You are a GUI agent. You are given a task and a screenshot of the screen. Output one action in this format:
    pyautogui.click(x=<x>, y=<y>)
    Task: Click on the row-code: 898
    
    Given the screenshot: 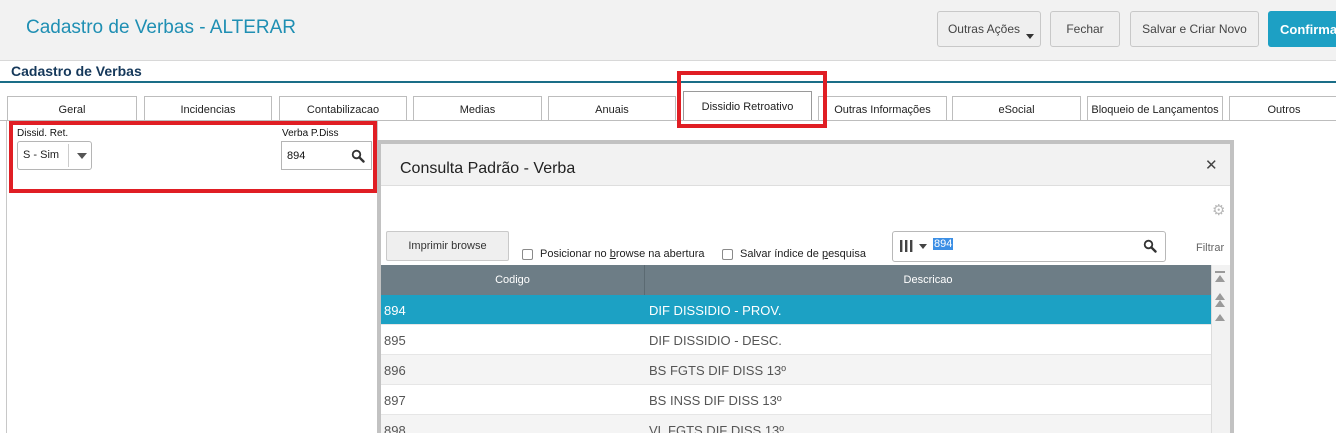 What is the action you would take?
    pyautogui.click(x=395, y=427)
    